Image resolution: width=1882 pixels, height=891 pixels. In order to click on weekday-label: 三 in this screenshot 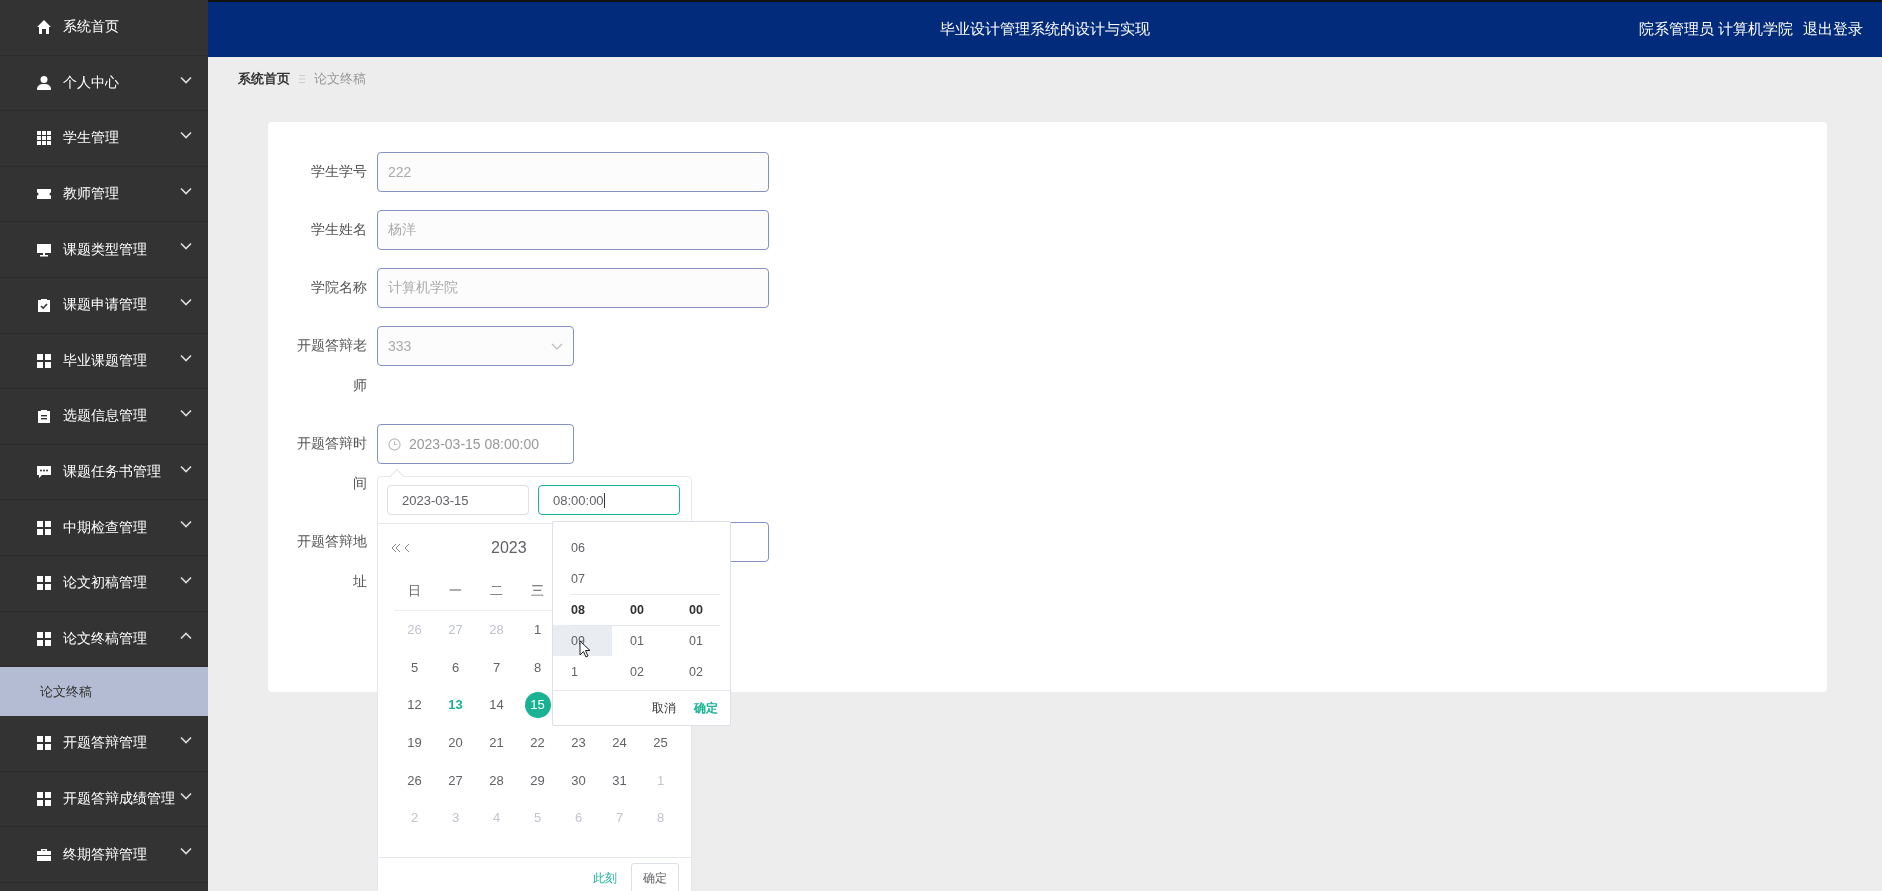, I will do `click(537, 591)`.